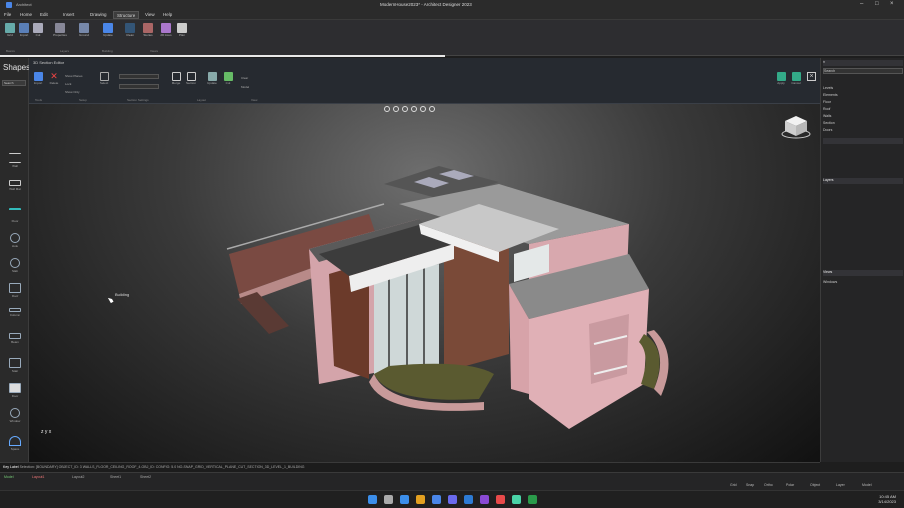  Describe the element at coordinates (148, 30) in the screenshot. I see `ribbon-stories-button: Stories` at that location.